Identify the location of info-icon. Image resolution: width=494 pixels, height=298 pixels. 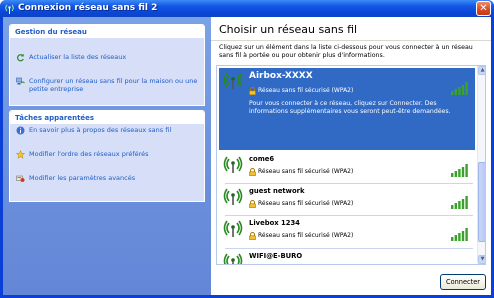
(20, 130).